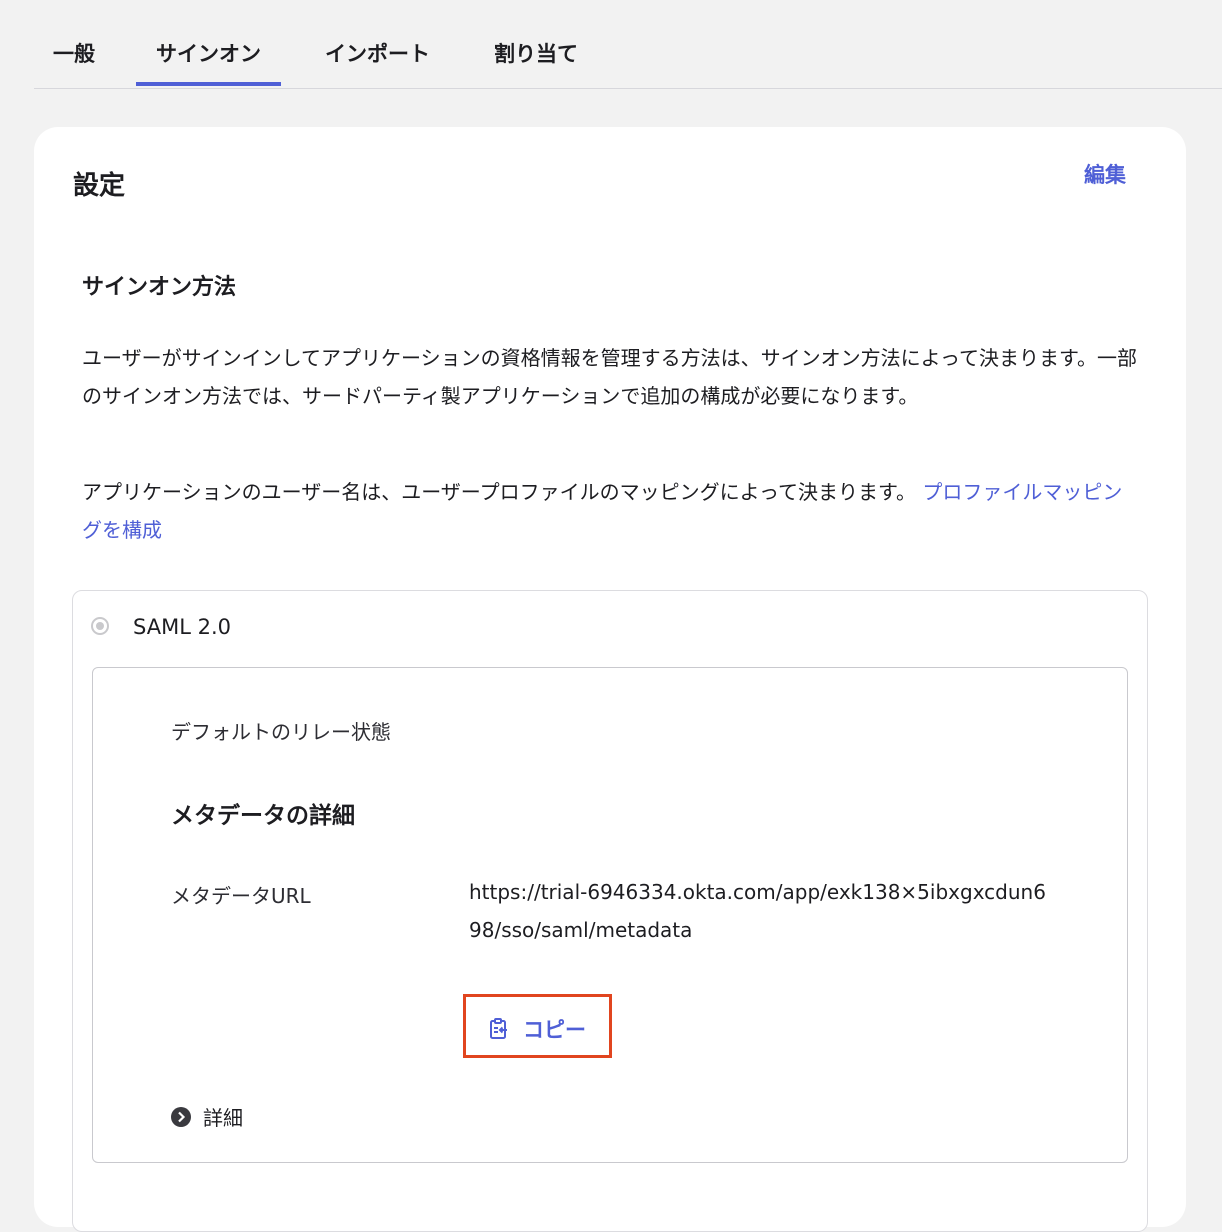 The image size is (1222, 1232). I want to click on metadata-url-label: メタデータURL, so click(241, 896).